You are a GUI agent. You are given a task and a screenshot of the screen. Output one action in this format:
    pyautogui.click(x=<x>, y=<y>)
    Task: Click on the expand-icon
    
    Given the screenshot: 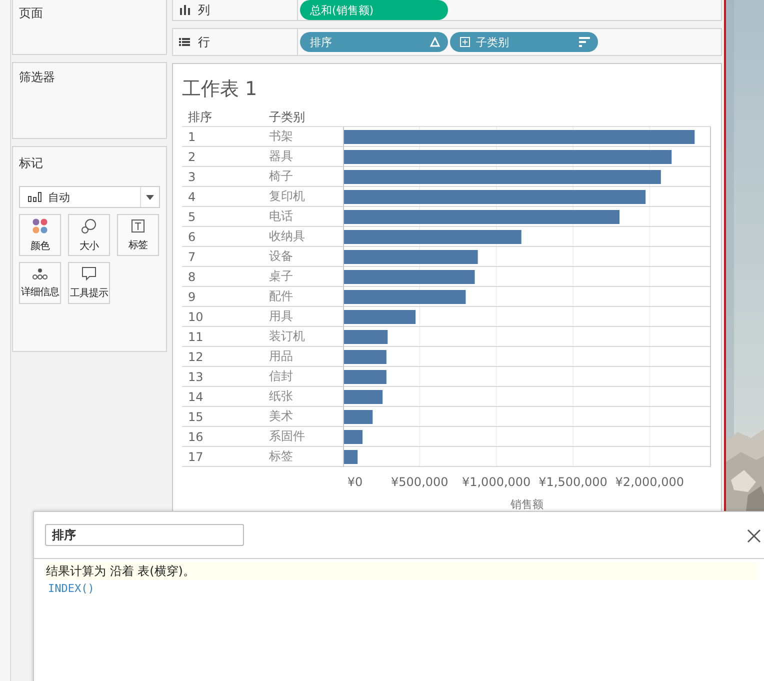 What is the action you would take?
    pyautogui.click(x=465, y=42)
    